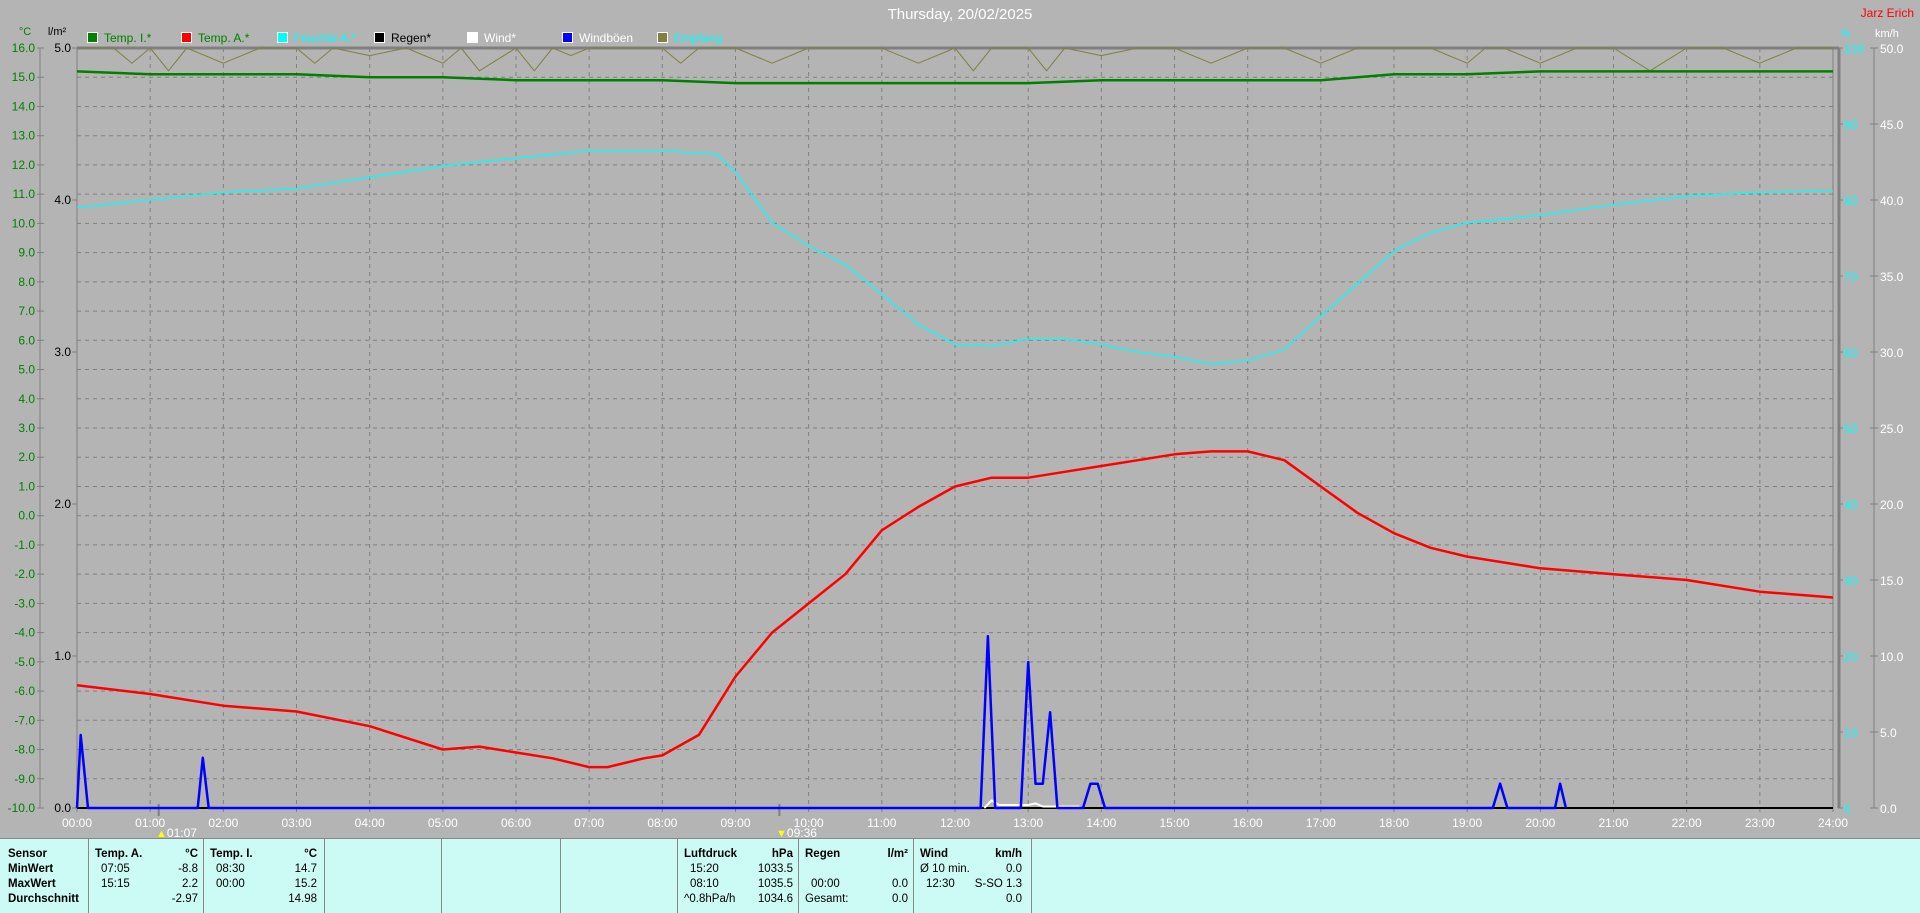  What do you see at coordinates (704, 884) in the screenshot?
I see `pressure-max-time: 08:10` at bounding box center [704, 884].